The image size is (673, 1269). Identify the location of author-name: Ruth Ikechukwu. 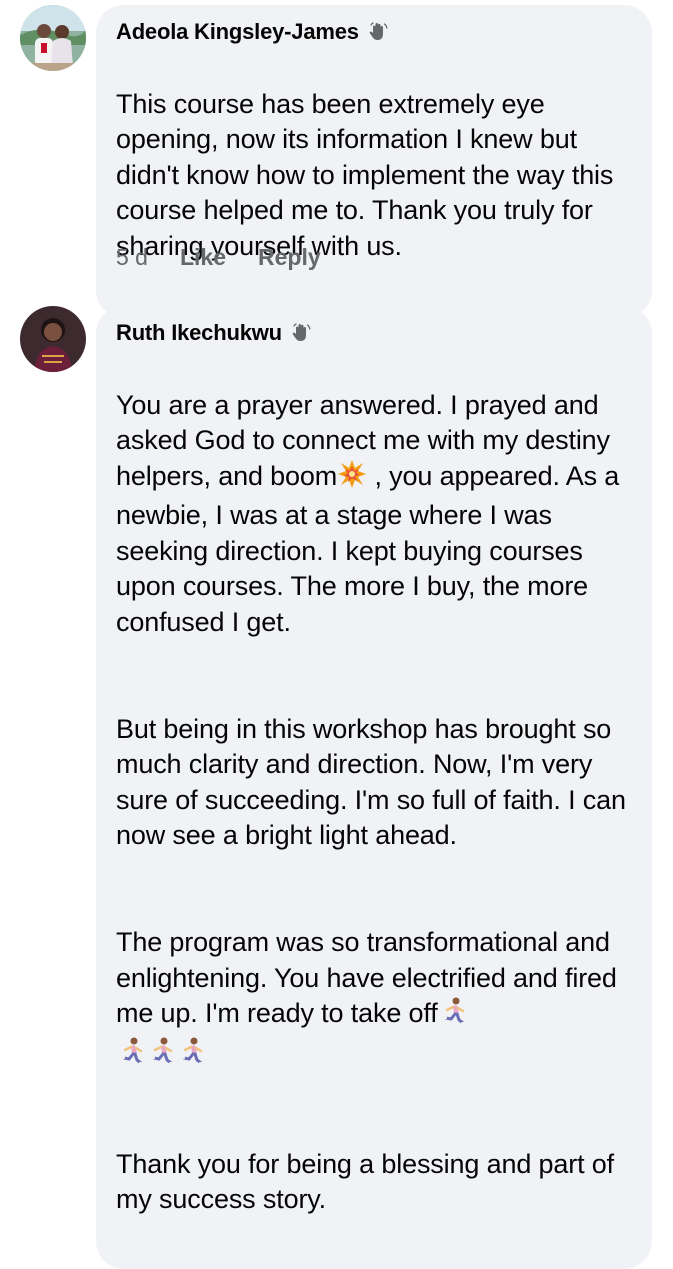
(199, 333).